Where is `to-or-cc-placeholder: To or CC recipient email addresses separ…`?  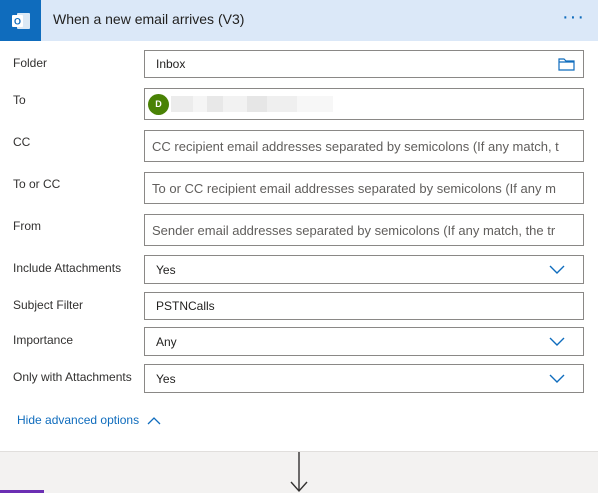 to-or-cc-placeholder: To or CC recipient email addresses separ… is located at coordinates (354, 188).